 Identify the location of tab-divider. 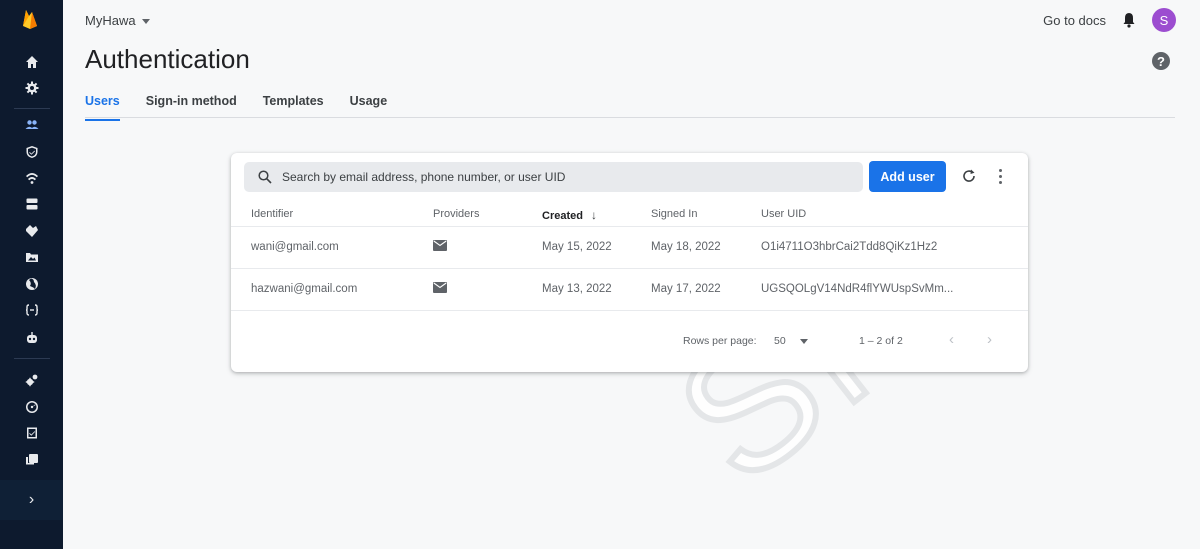
(630, 117).